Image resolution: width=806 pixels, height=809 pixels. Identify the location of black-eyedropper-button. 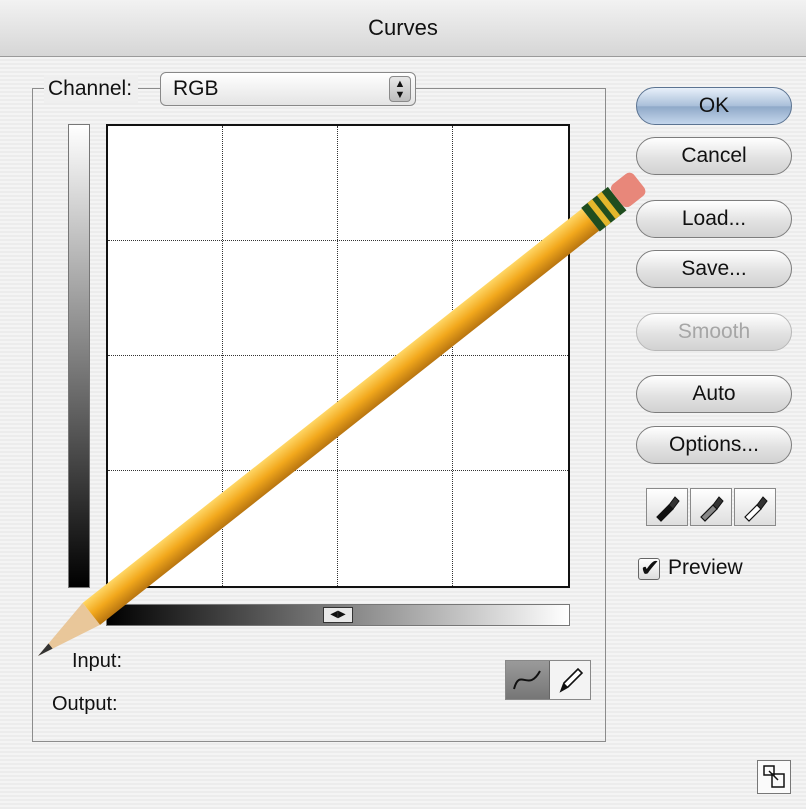
(667, 507).